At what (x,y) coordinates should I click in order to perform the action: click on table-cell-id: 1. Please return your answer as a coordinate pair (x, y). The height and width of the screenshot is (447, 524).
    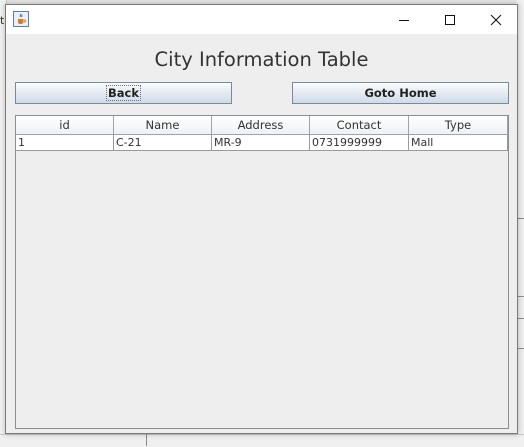
    Looking at the image, I should click on (65, 143).